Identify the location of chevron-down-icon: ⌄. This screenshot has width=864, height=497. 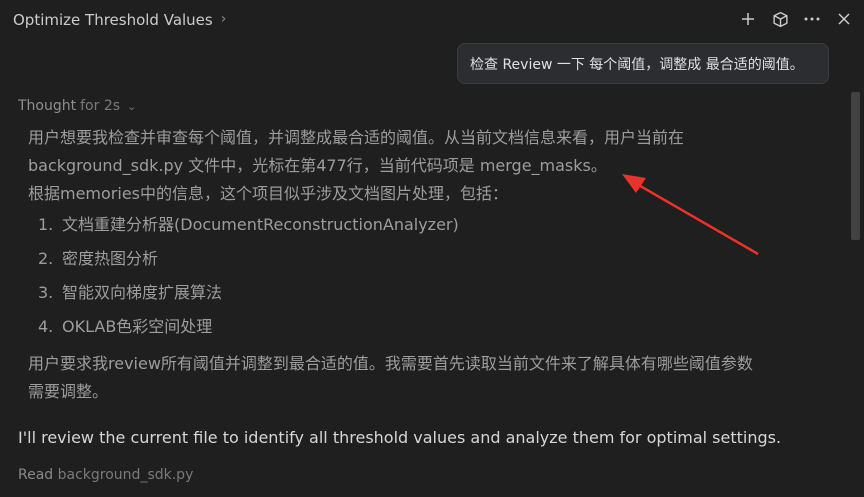
(132, 106).